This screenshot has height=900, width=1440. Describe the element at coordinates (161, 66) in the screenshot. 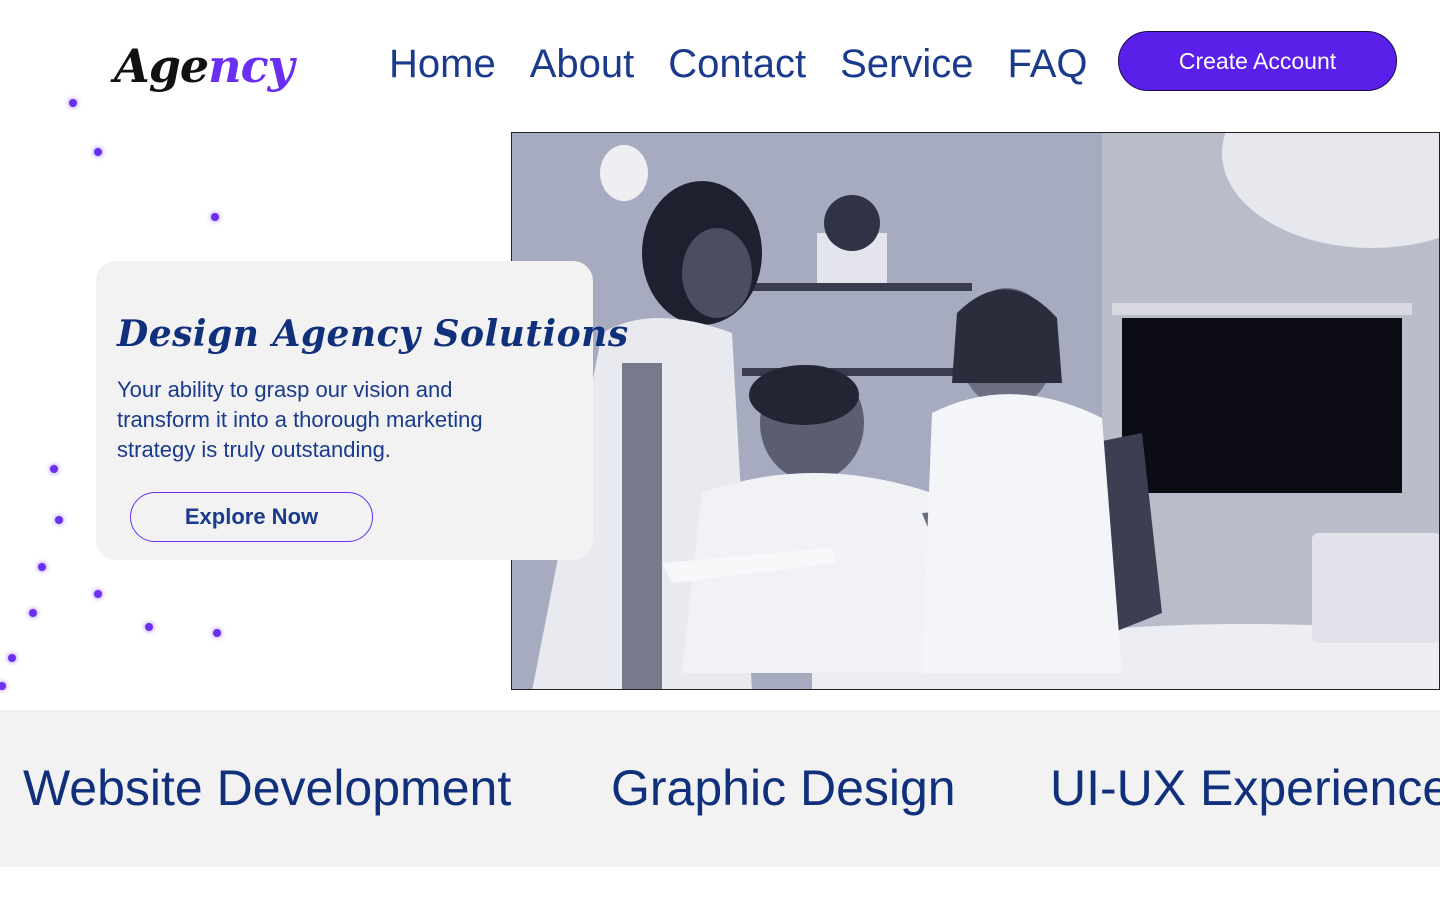

I see `logo-text-part1: Age` at that location.